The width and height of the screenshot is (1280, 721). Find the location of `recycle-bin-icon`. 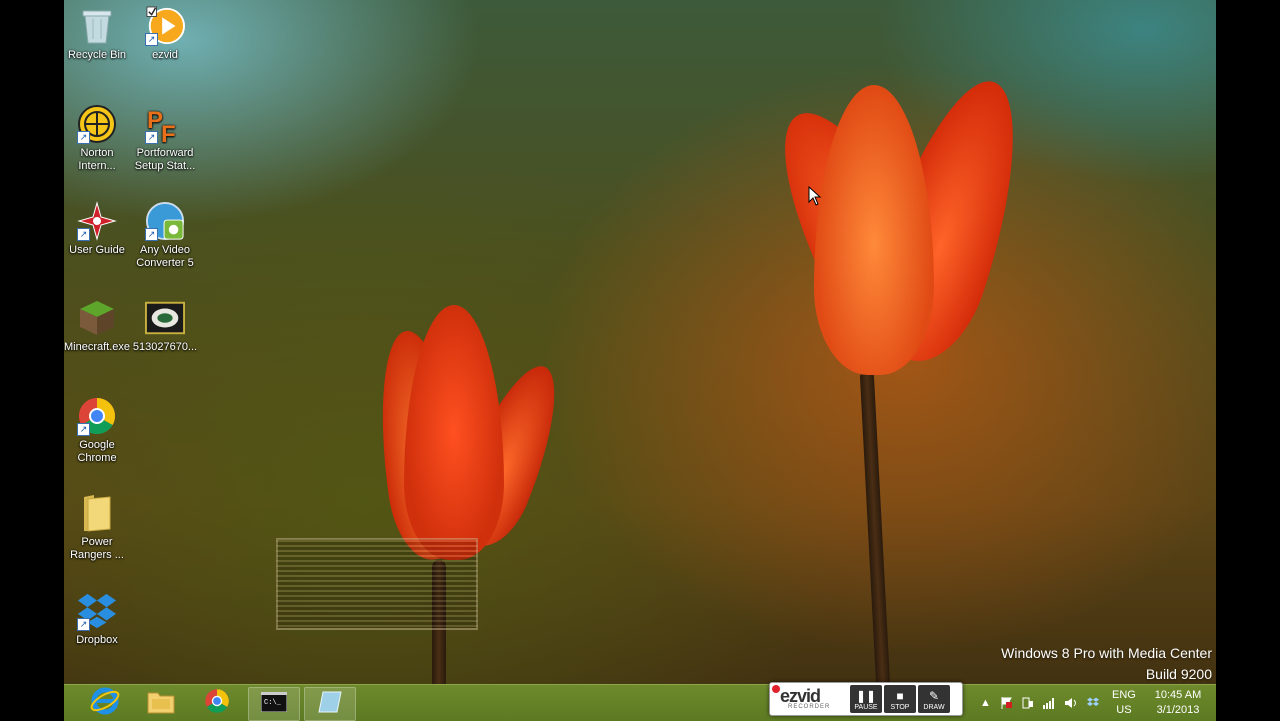

recycle-bin-icon is located at coordinates (97, 26).